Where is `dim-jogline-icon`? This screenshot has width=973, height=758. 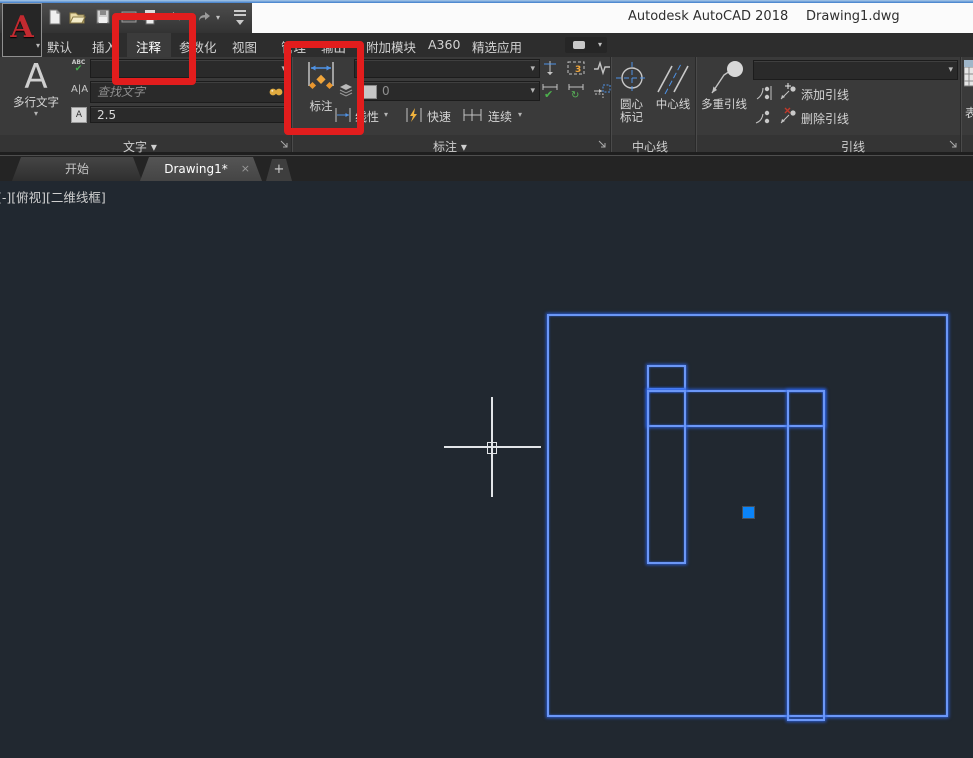
dim-jogline-icon is located at coordinates (602, 68).